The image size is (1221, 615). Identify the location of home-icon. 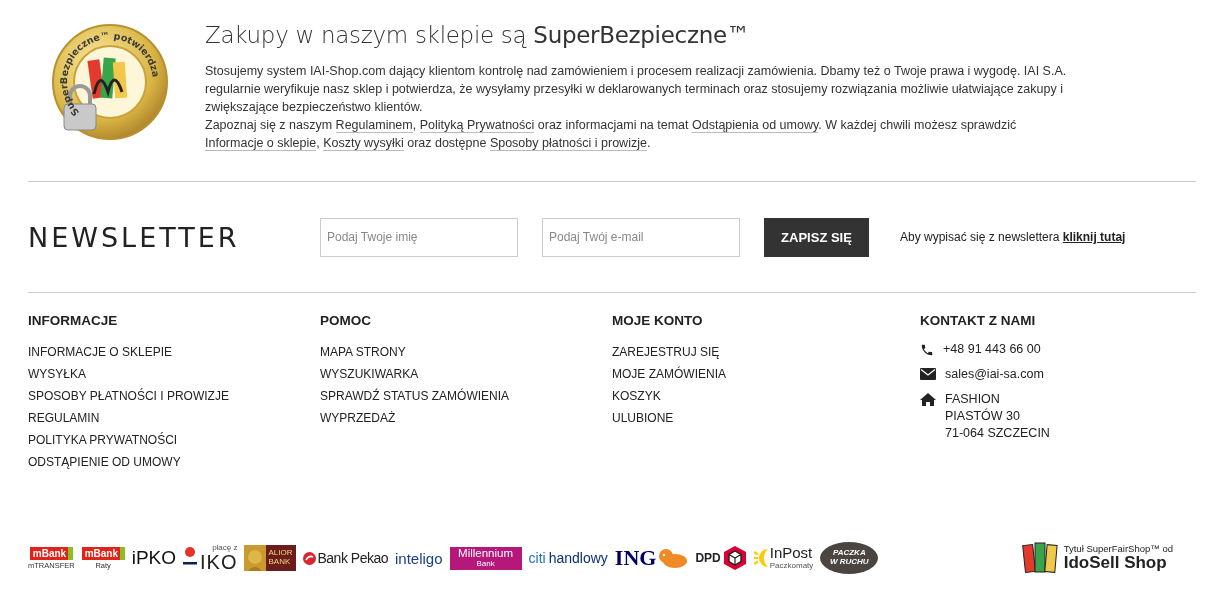
(928, 399).